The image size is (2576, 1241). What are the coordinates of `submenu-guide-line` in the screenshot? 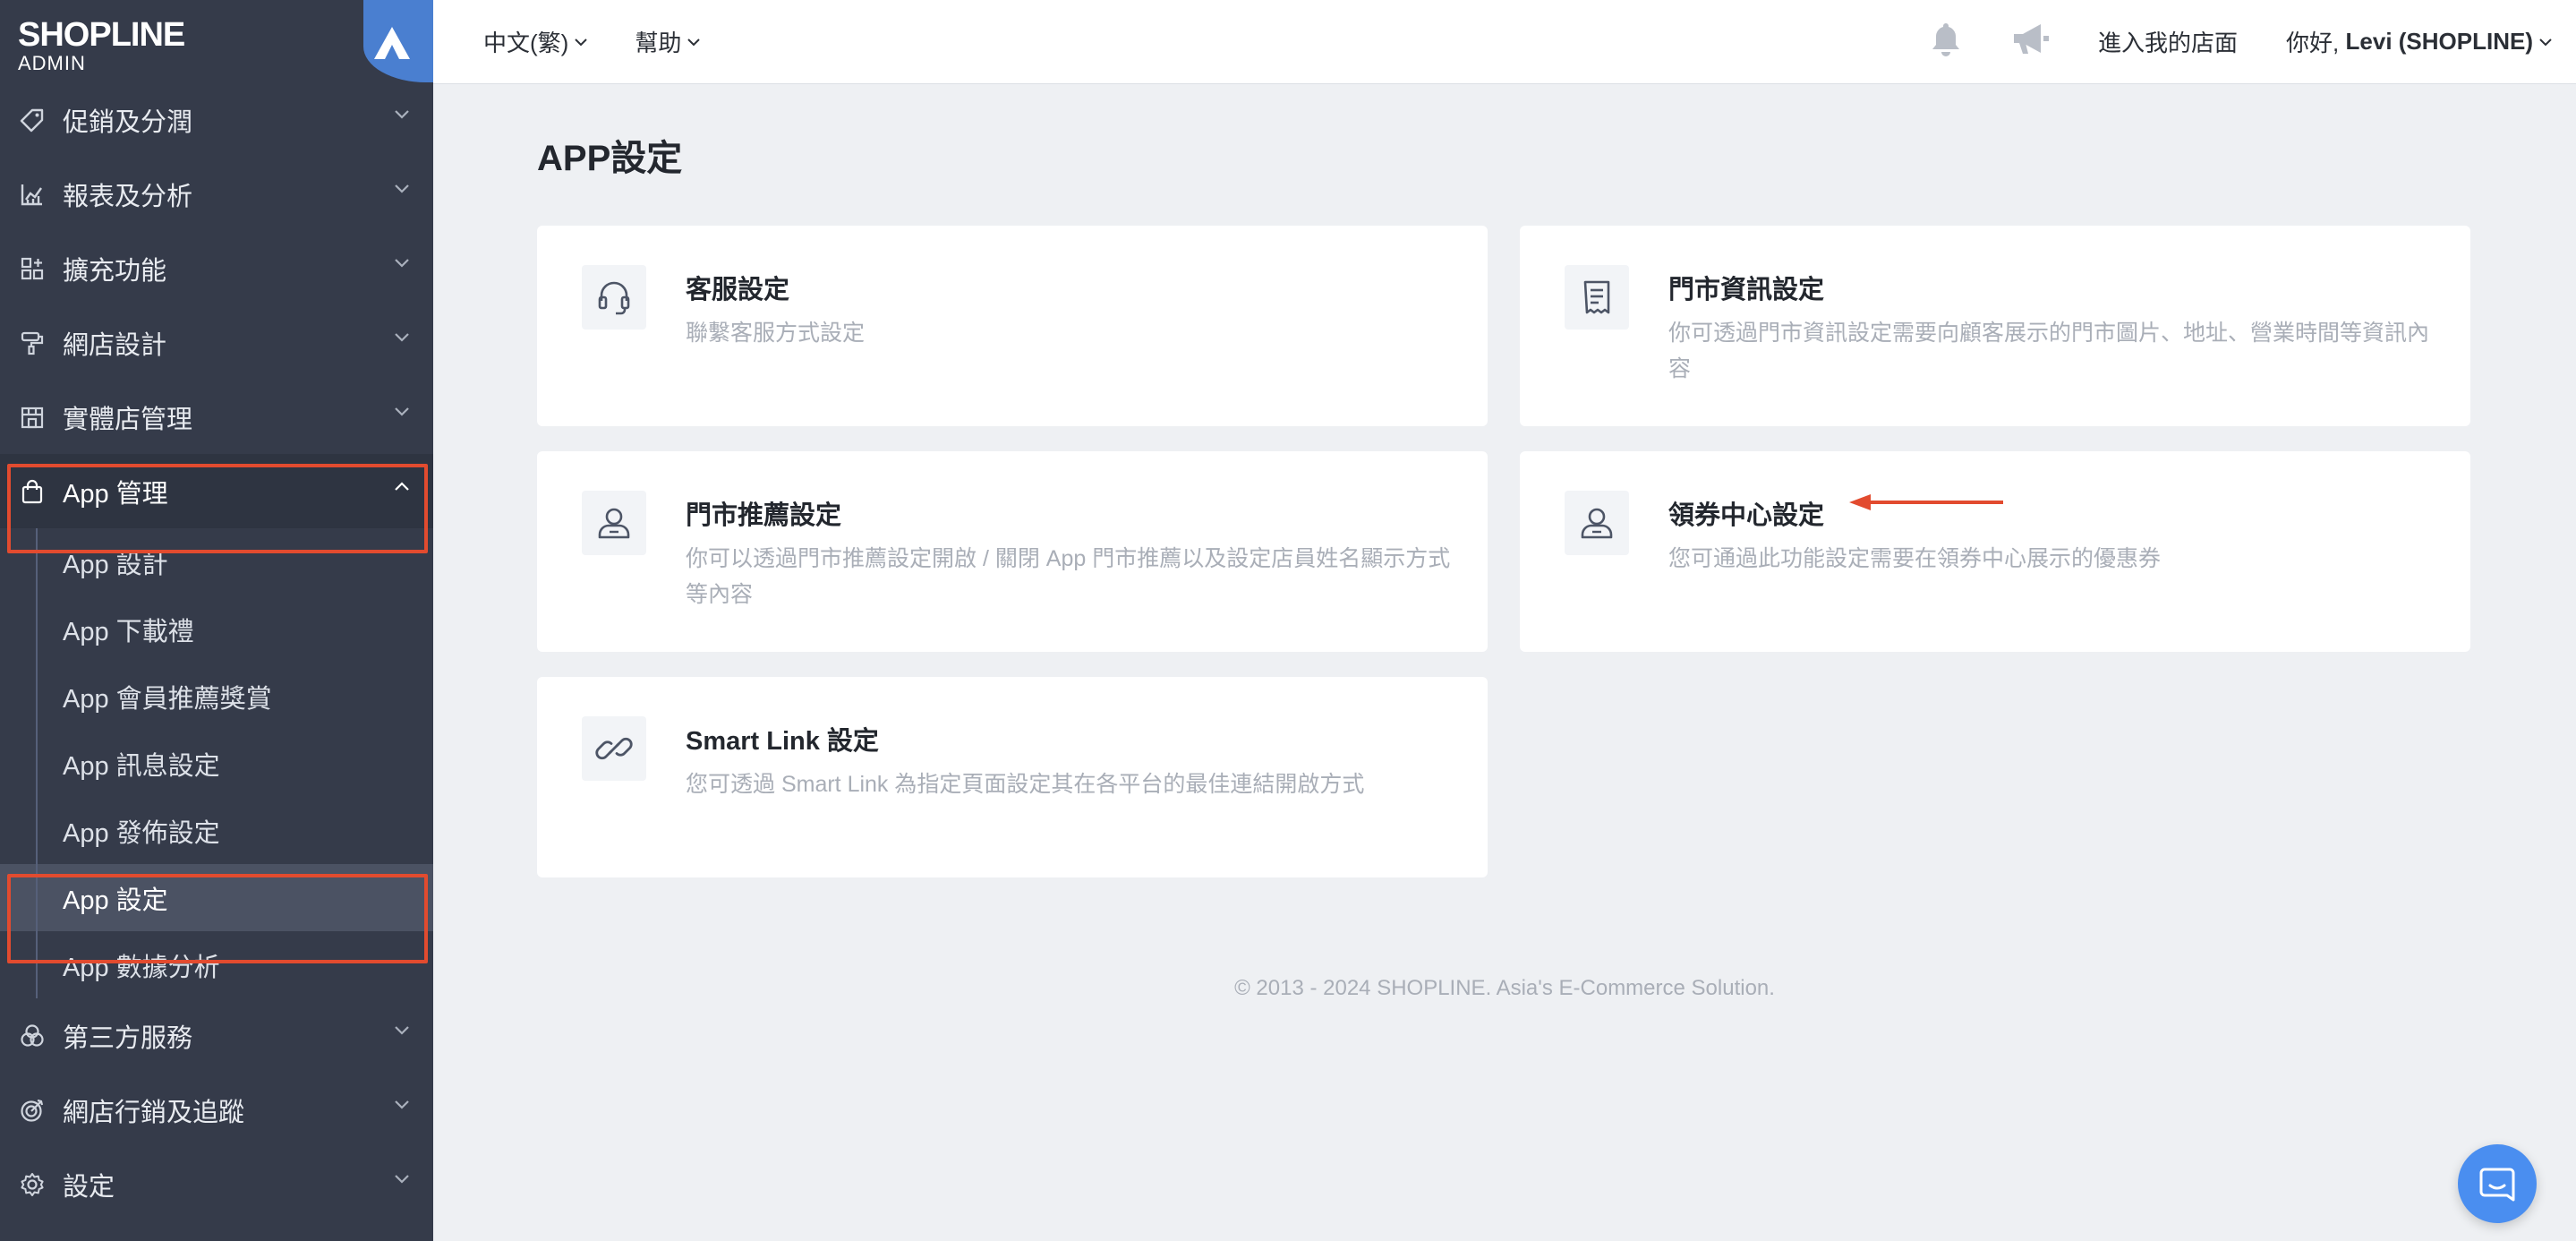 It's located at (37, 763).